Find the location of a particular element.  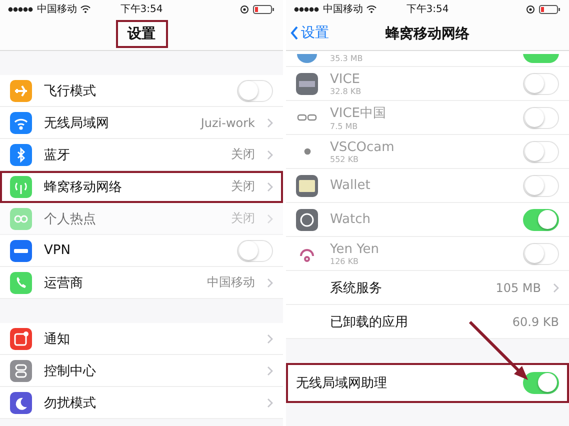

app-name: VSCOcam is located at coordinates (363, 147).